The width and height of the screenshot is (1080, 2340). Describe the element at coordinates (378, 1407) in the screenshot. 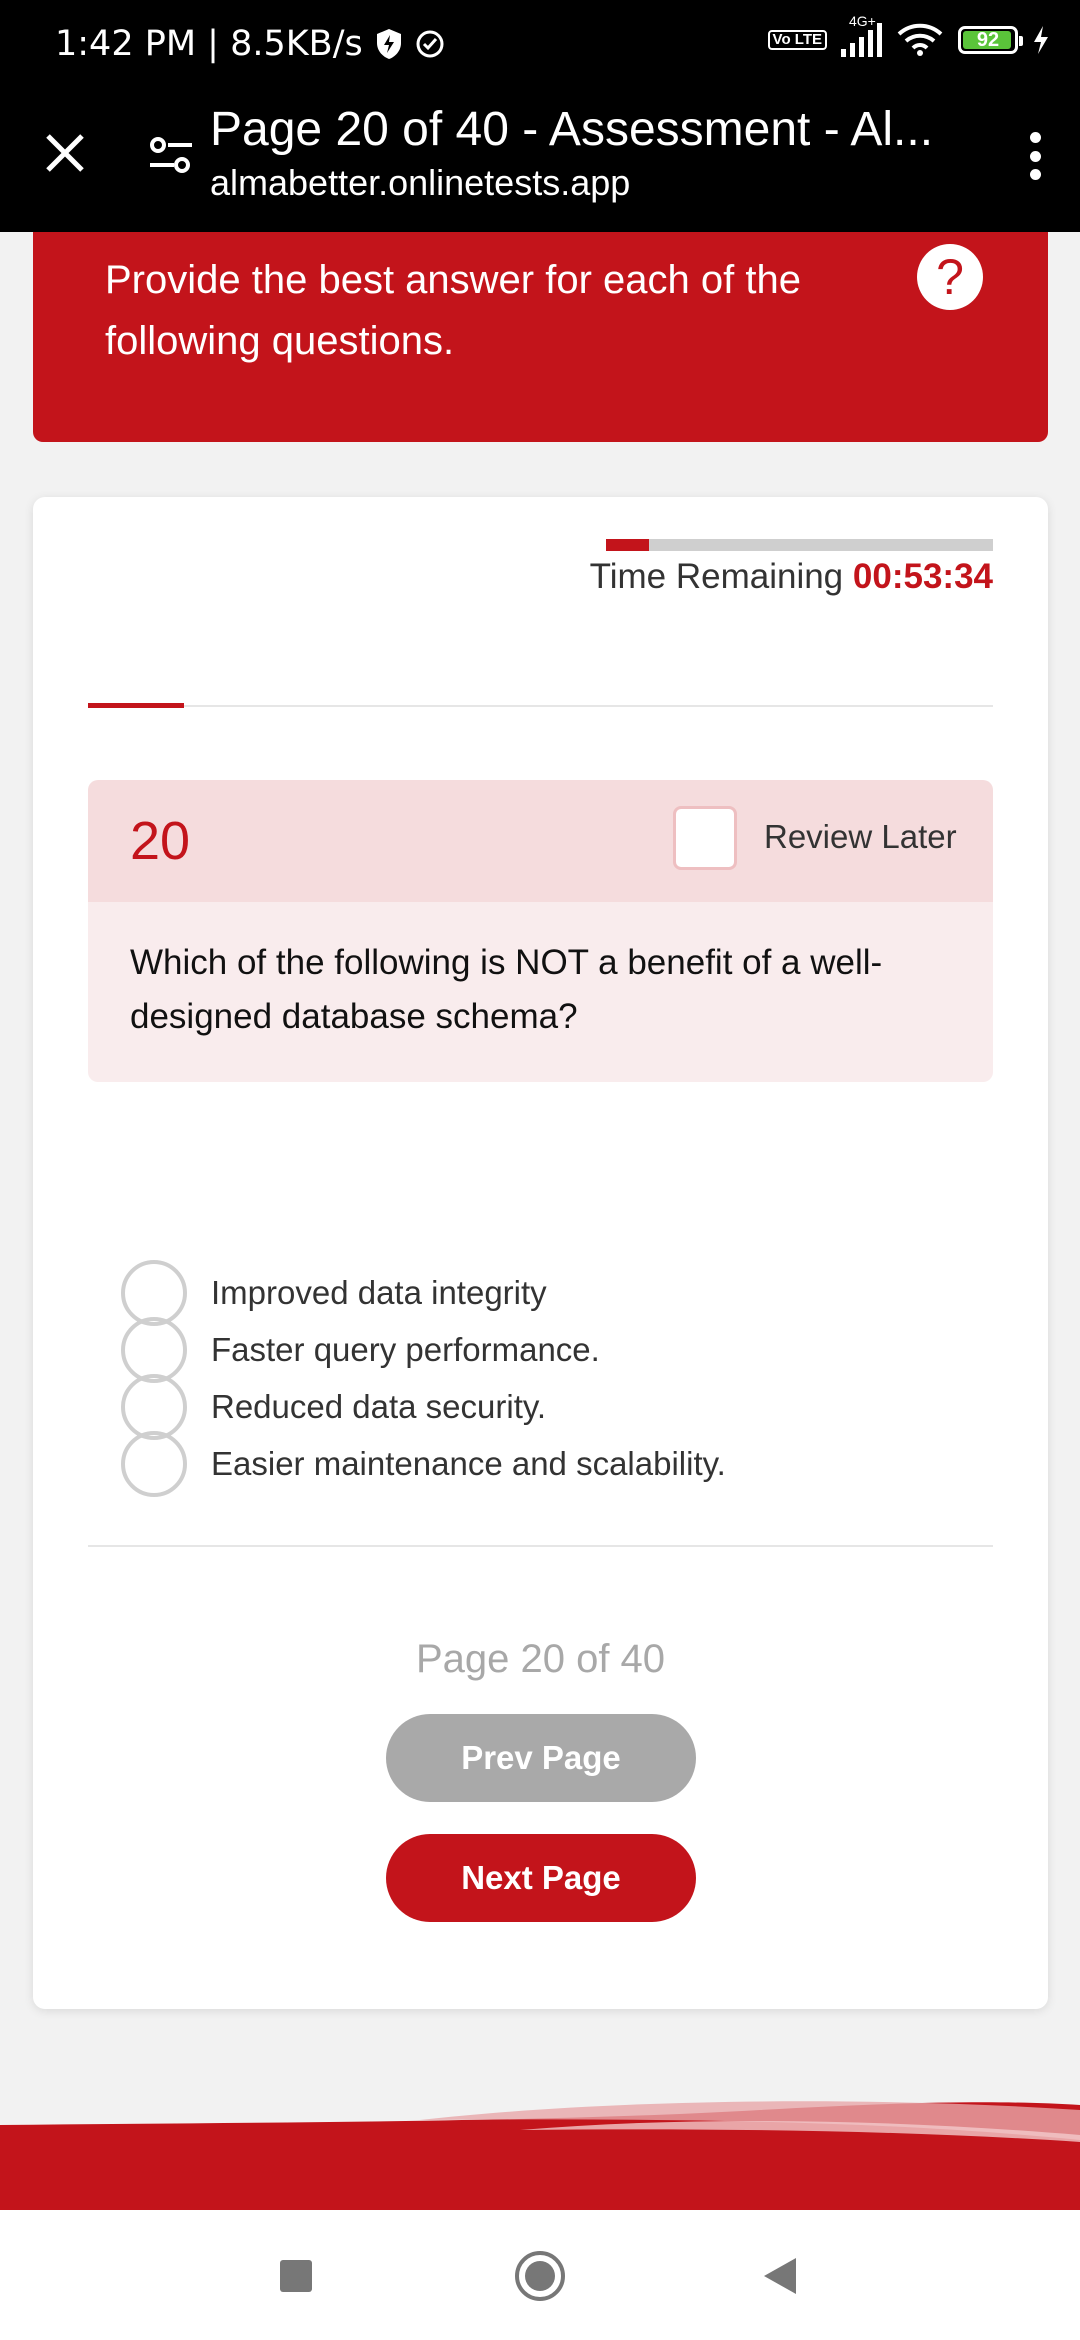

I see `answer-option-label: Reduced data security.` at that location.